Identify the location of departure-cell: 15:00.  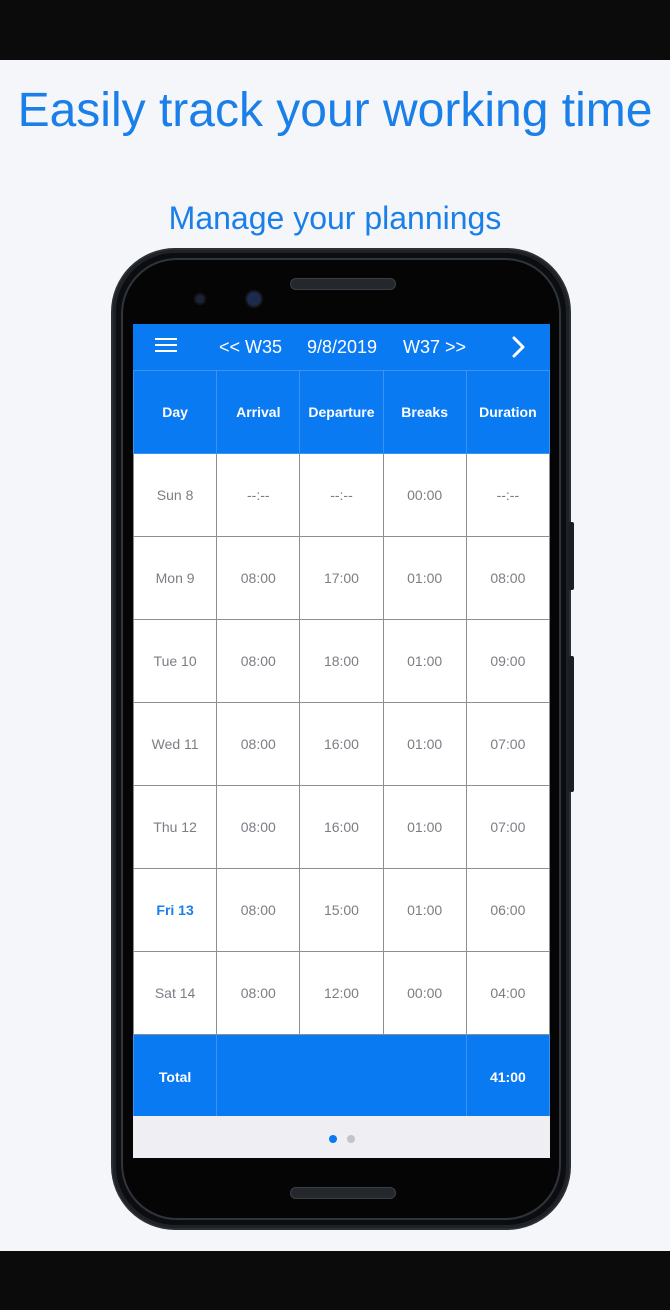
(341, 910).